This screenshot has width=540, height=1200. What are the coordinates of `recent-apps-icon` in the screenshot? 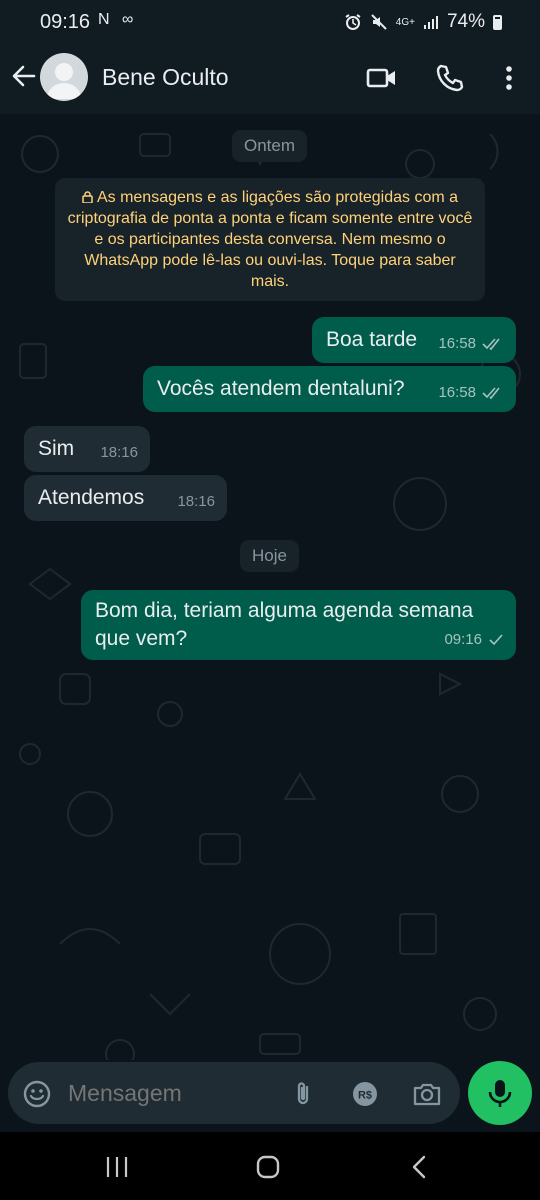 It's located at (117, 1167).